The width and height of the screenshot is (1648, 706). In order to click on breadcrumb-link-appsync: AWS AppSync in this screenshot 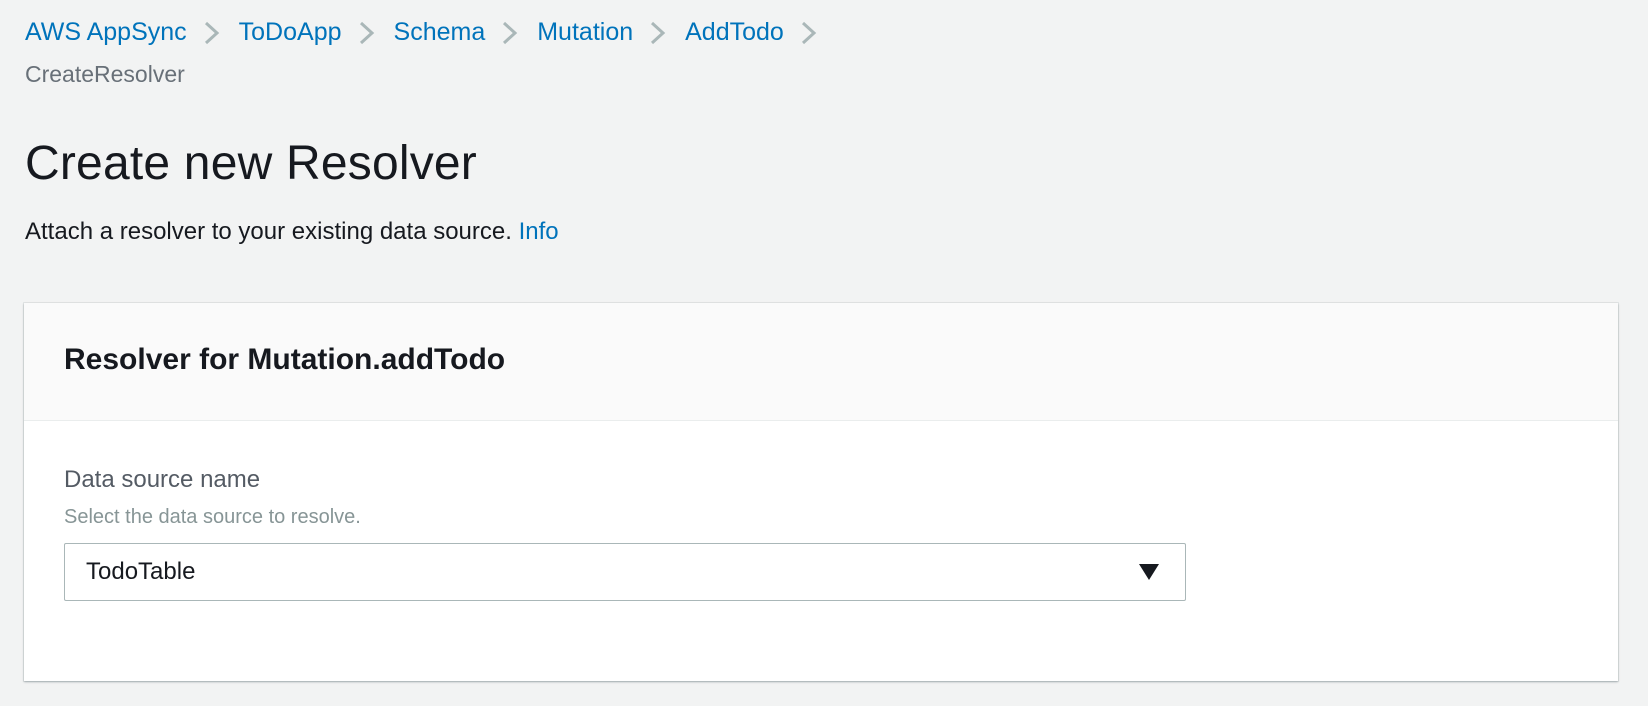, I will do `click(106, 32)`.